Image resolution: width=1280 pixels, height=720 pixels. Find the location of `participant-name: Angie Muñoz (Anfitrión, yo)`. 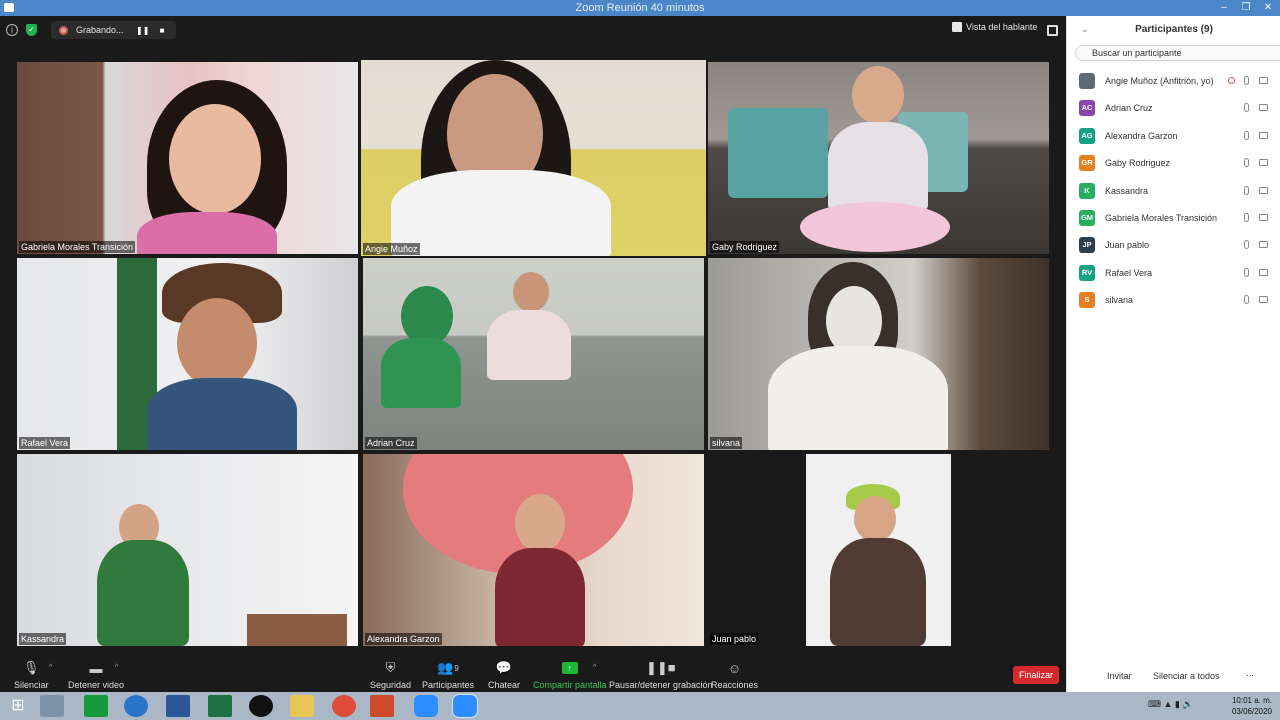

participant-name: Angie Muñoz (Anfitrión, yo) is located at coordinates (1159, 81).